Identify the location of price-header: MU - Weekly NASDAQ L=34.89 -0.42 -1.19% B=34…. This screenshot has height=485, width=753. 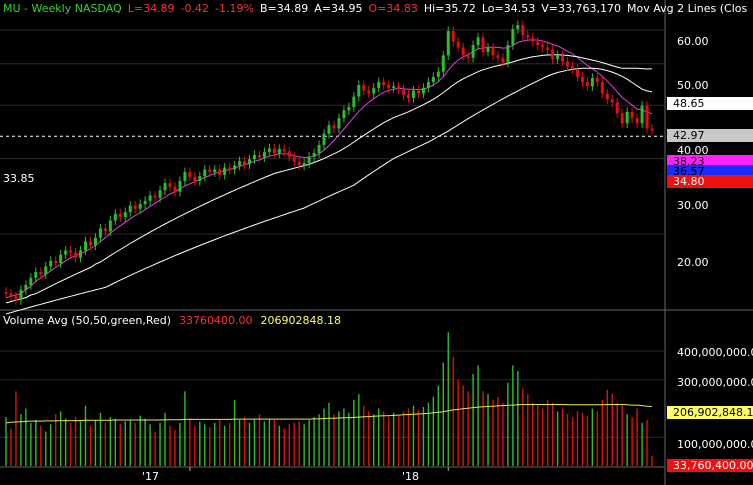
(378, 8).